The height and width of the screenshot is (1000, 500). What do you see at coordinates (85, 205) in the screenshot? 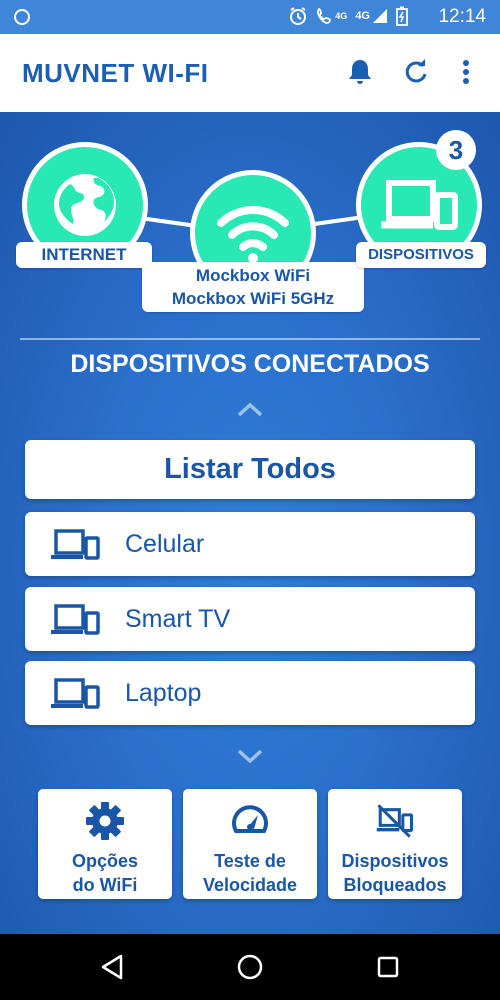
I see `globe-icon` at bounding box center [85, 205].